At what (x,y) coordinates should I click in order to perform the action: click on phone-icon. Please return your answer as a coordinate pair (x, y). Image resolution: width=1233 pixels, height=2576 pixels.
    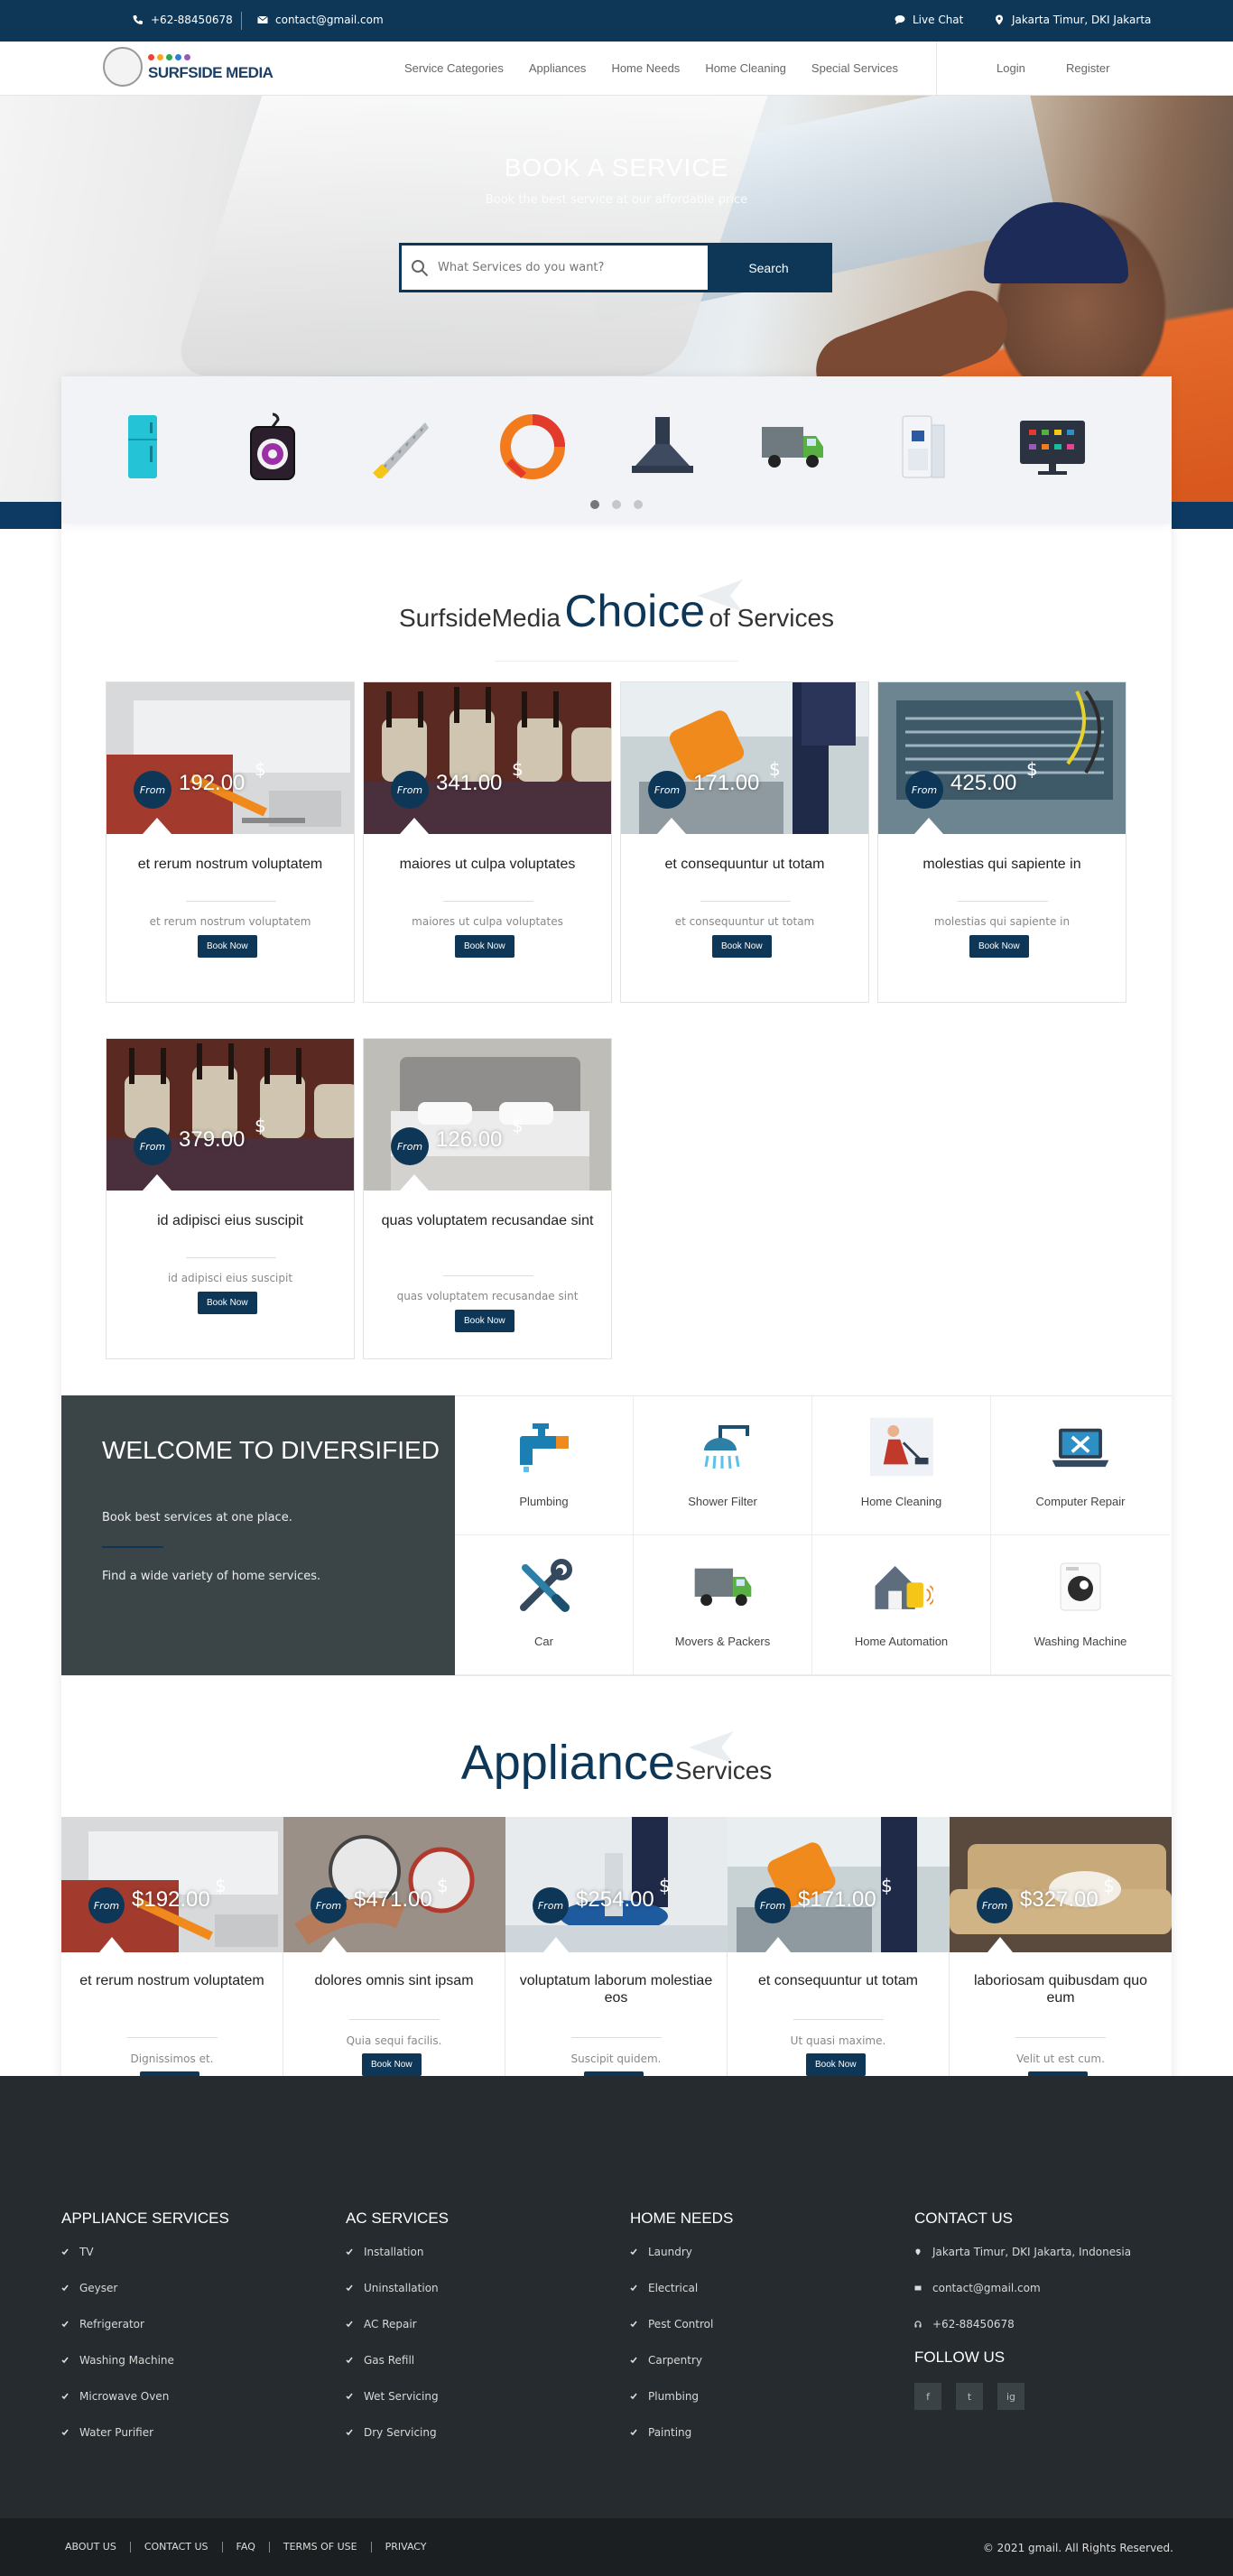
    Looking at the image, I should click on (138, 19).